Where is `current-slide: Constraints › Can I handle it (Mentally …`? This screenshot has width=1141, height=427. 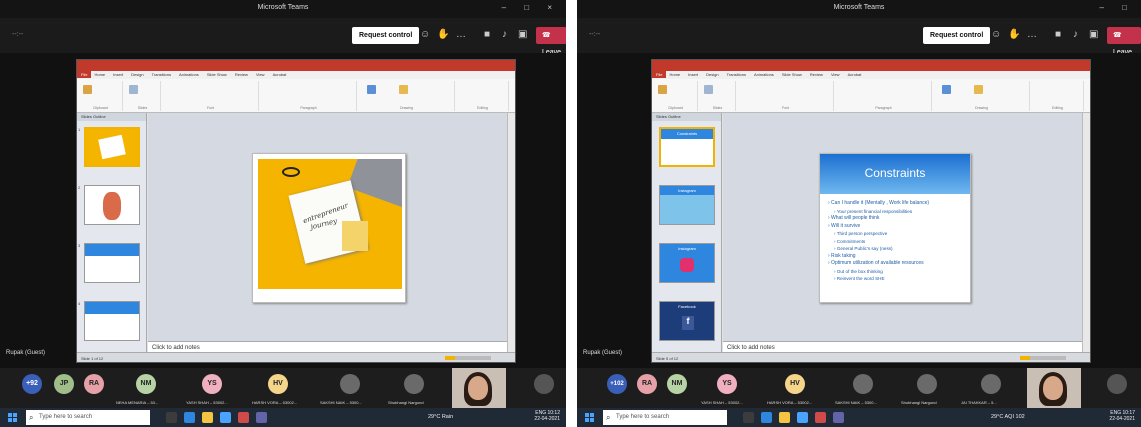 current-slide: Constraints › Can I handle it (Mentally … is located at coordinates (895, 228).